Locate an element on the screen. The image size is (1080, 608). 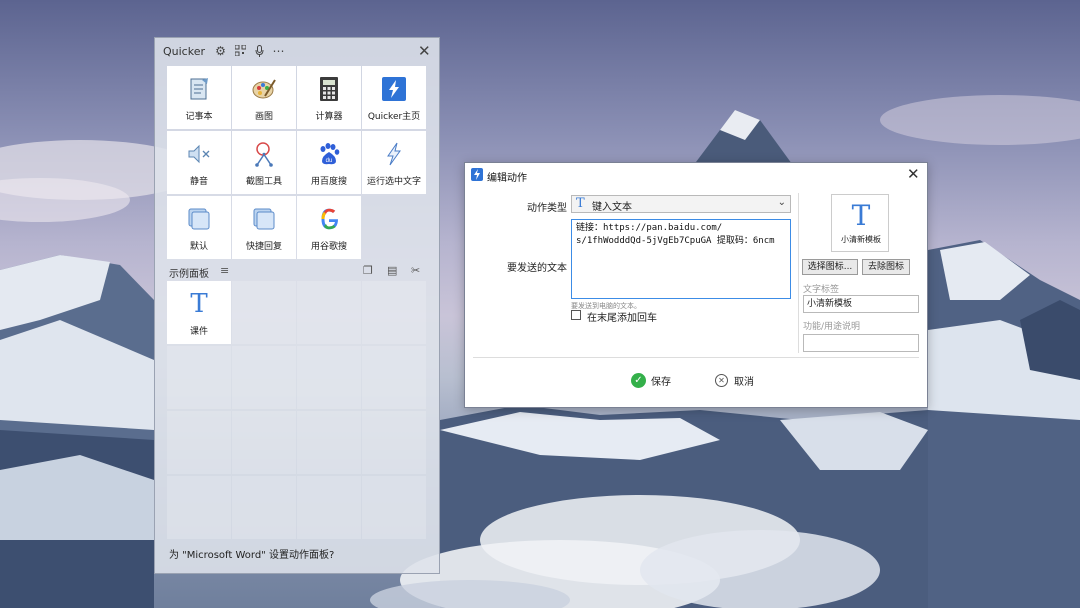
panel-section-bar: 示例面板 ≡ ❐ ▤ ✂ is located at coordinates (297, 271).